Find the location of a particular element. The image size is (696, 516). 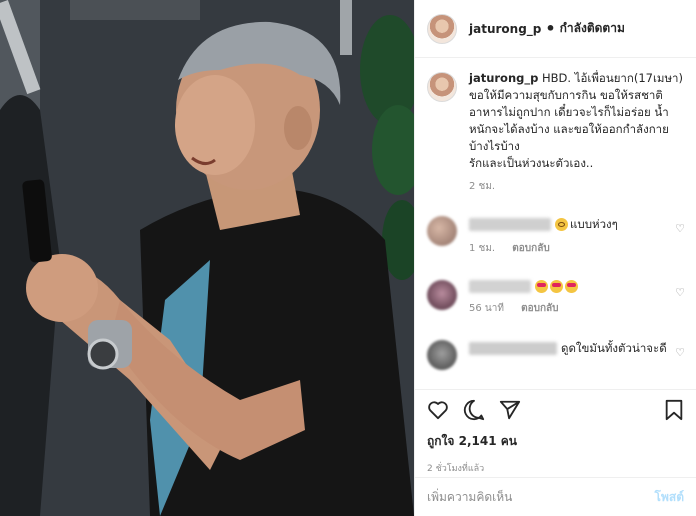

post-header: jaturong_p • กำลังติดตาม is located at coordinates (555, 29).